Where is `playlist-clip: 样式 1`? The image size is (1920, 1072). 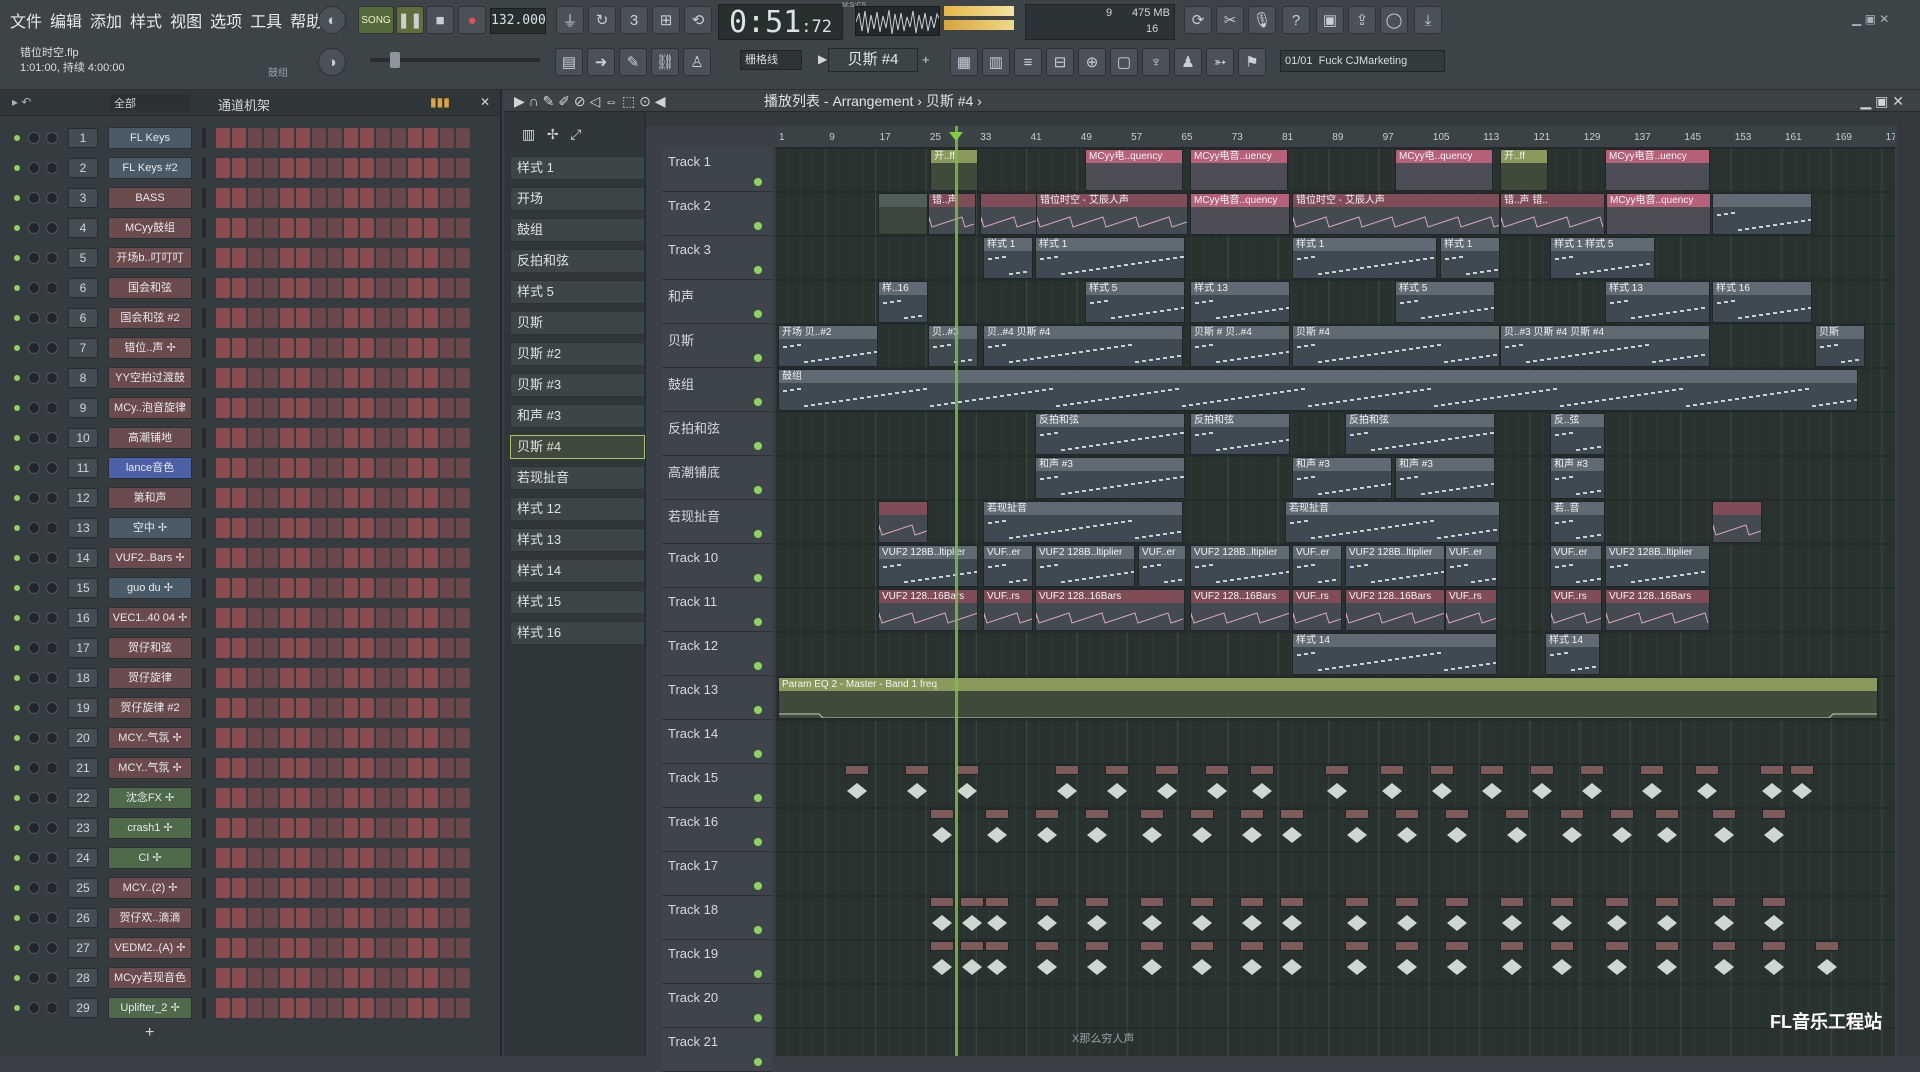
playlist-clip: 样式 1 is located at coordinates (1008, 258).